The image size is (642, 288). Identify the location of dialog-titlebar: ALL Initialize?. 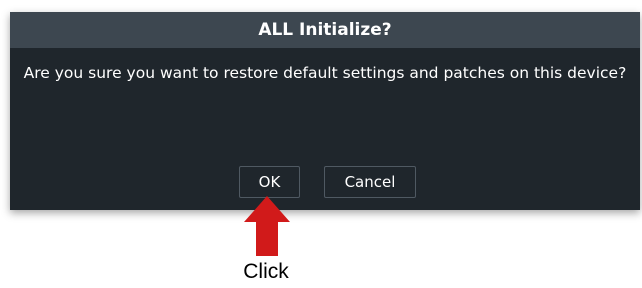
(325, 30).